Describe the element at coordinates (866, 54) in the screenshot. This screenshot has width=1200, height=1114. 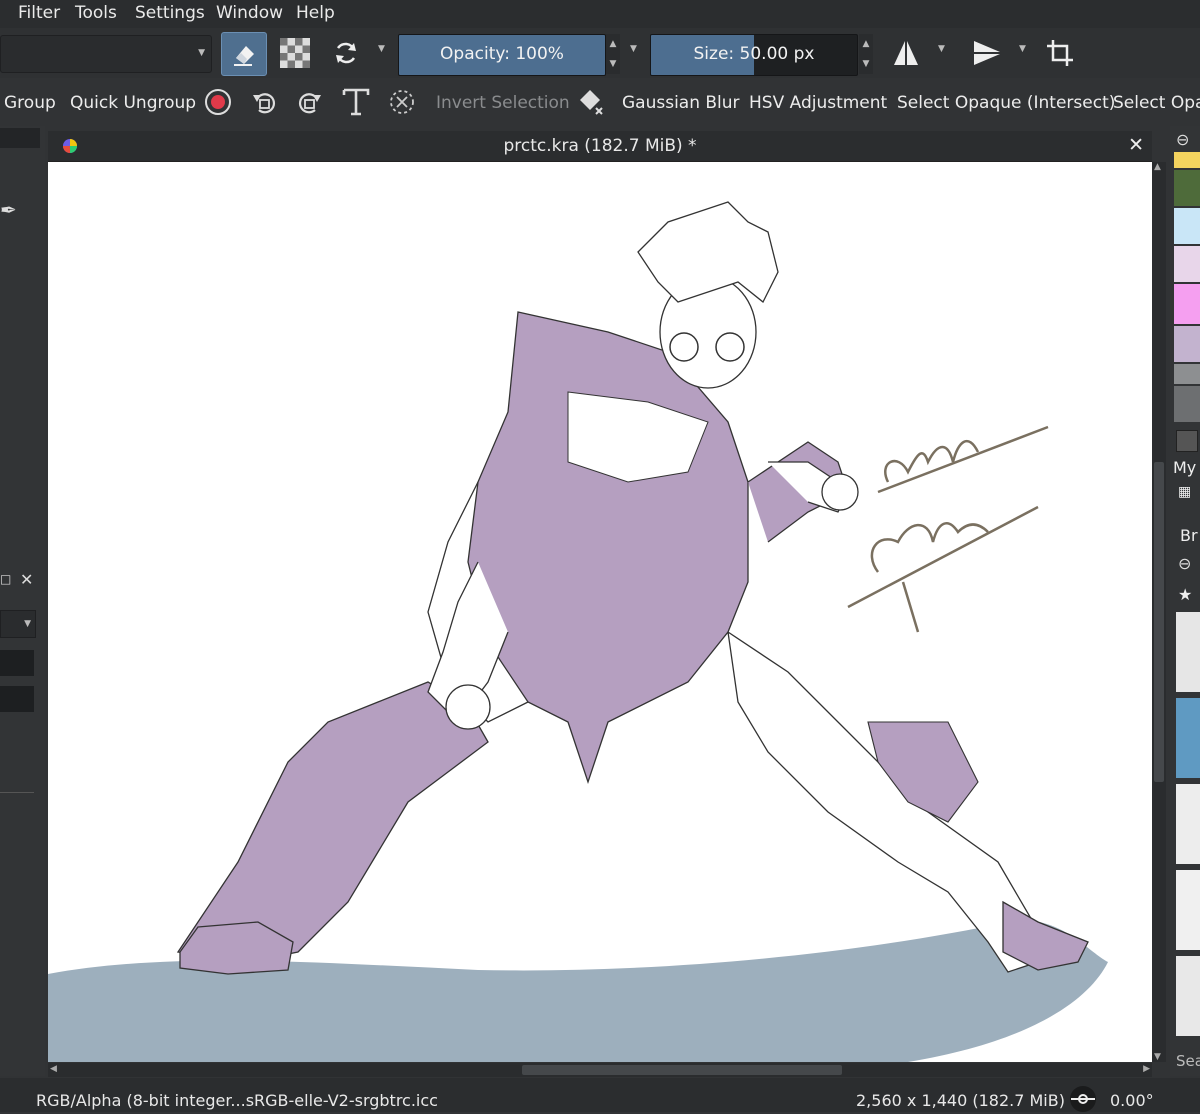
I see `size-spin-buttons: ▲ ▼` at that location.